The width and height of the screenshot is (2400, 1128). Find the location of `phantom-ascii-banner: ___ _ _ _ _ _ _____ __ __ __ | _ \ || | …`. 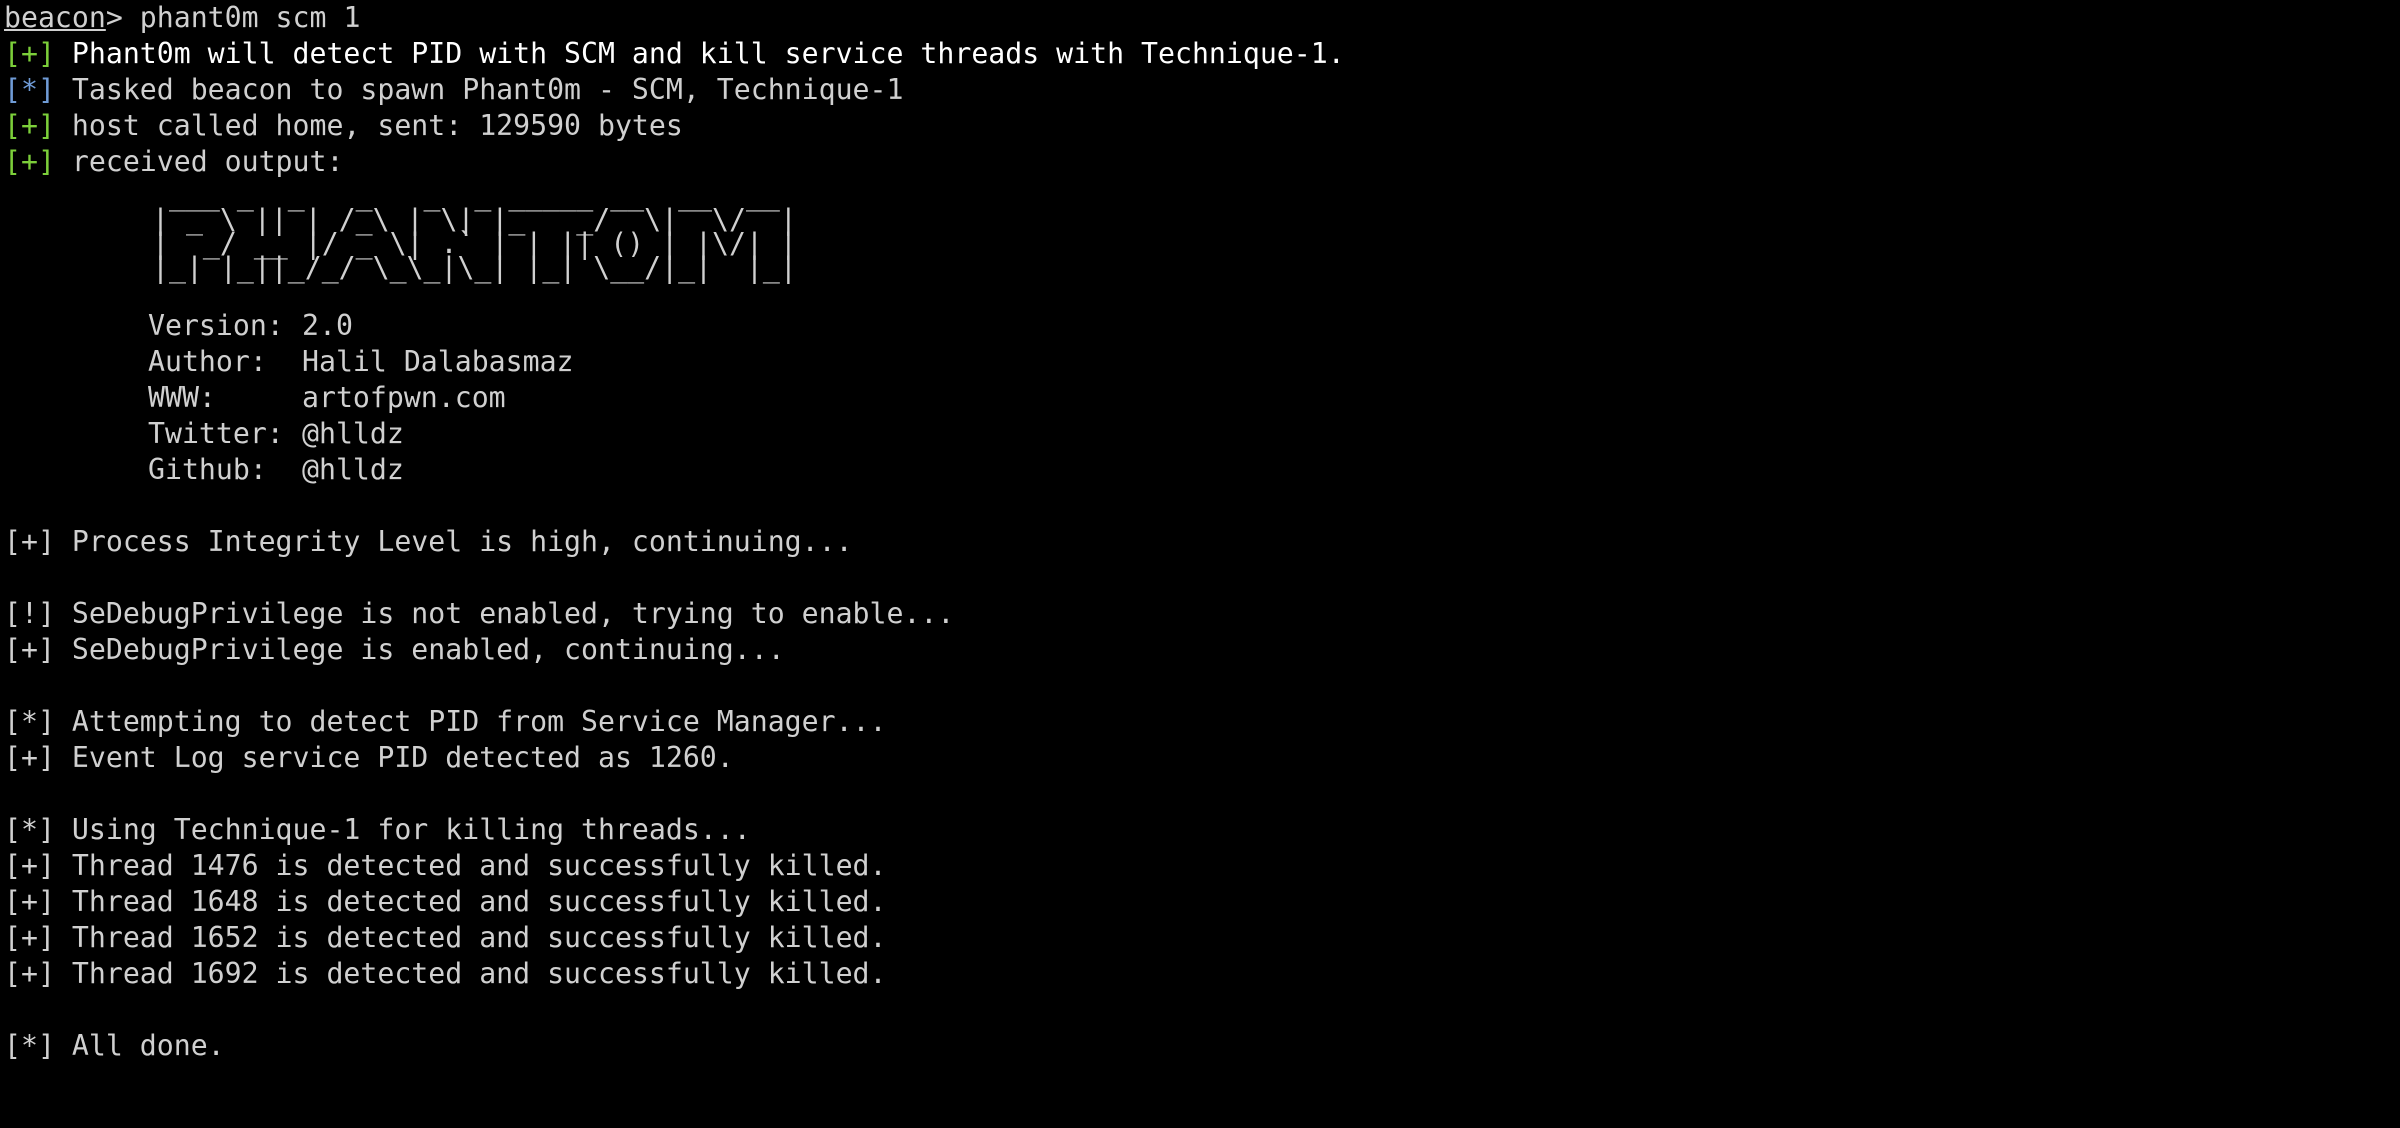

phantom-ascii-banner: ___ _ _ _ _ _ _____ __ __ __ | _ \ || | … is located at coordinates (474, 231).